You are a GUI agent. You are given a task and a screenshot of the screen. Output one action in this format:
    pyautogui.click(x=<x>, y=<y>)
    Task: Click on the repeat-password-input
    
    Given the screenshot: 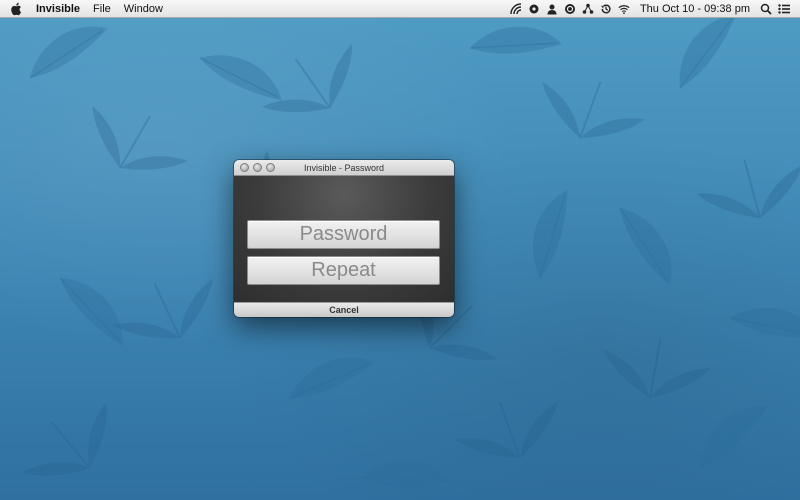 What is the action you would take?
    pyautogui.click(x=343, y=270)
    